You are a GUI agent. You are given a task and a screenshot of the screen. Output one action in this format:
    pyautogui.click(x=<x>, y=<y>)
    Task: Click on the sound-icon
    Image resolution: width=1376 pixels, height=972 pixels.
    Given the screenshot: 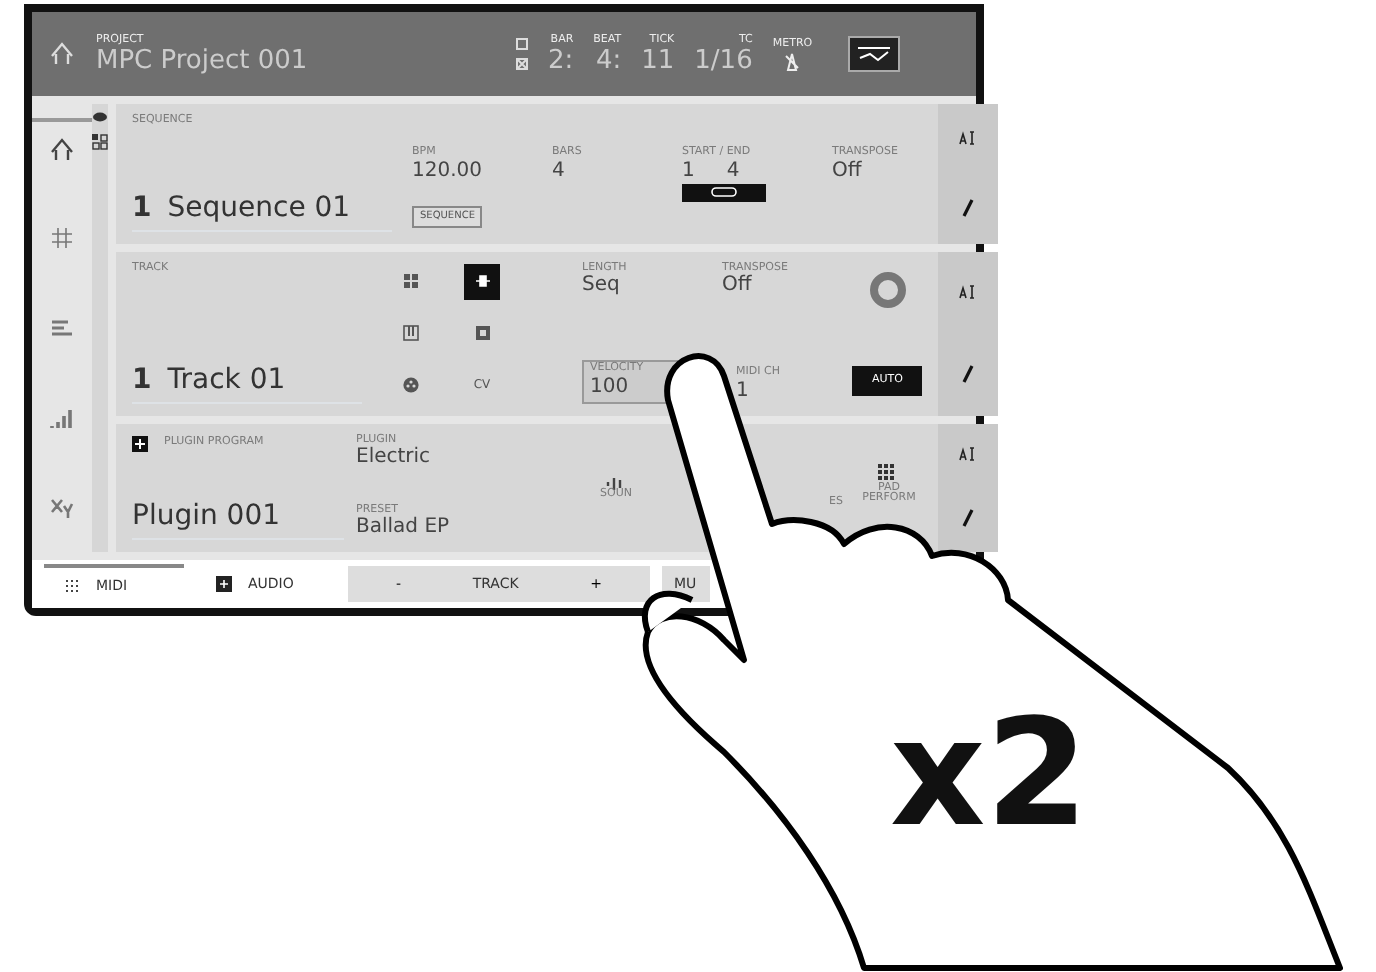 What is the action you would take?
    pyautogui.click(x=616, y=482)
    